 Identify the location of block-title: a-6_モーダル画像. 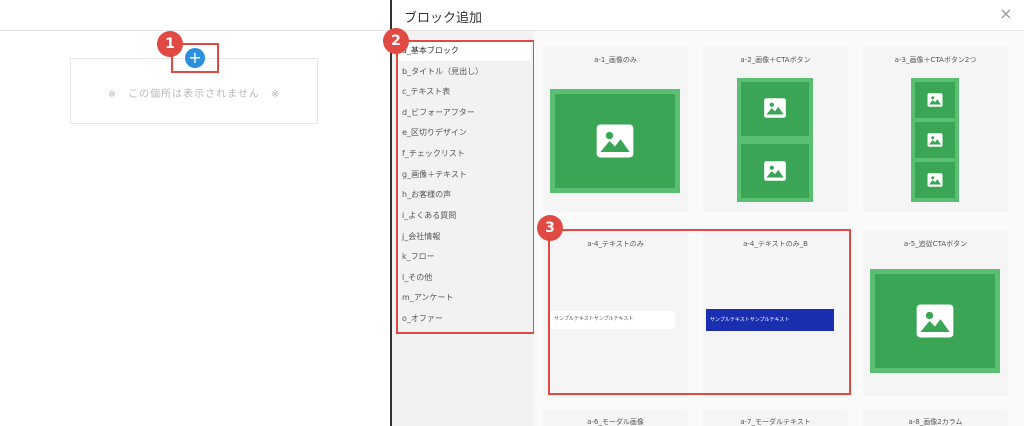
(615, 422).